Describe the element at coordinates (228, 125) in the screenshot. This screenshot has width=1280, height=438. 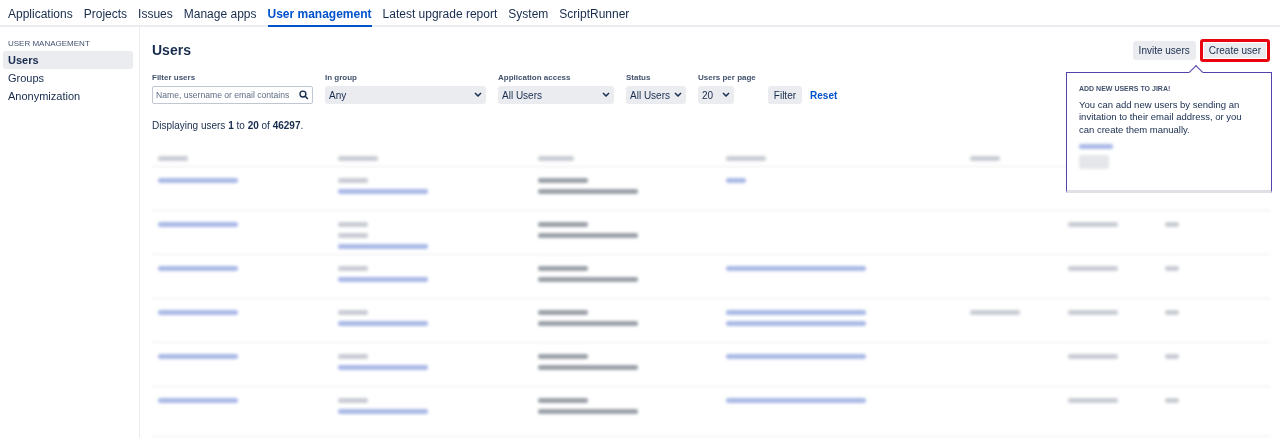
I see `summary-text: Displaying users 1 to 20 of 46297.` at that location.